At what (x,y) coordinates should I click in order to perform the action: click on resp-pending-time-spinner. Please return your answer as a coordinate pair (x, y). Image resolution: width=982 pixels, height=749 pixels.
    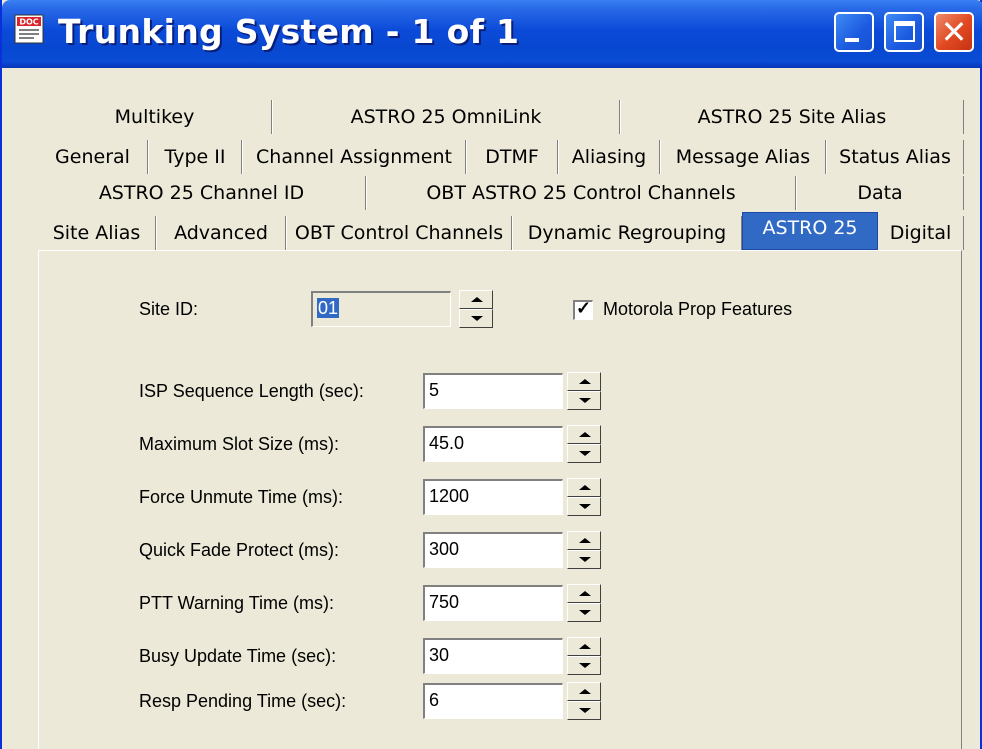
    Looking at the image, I should click on (584, 701).